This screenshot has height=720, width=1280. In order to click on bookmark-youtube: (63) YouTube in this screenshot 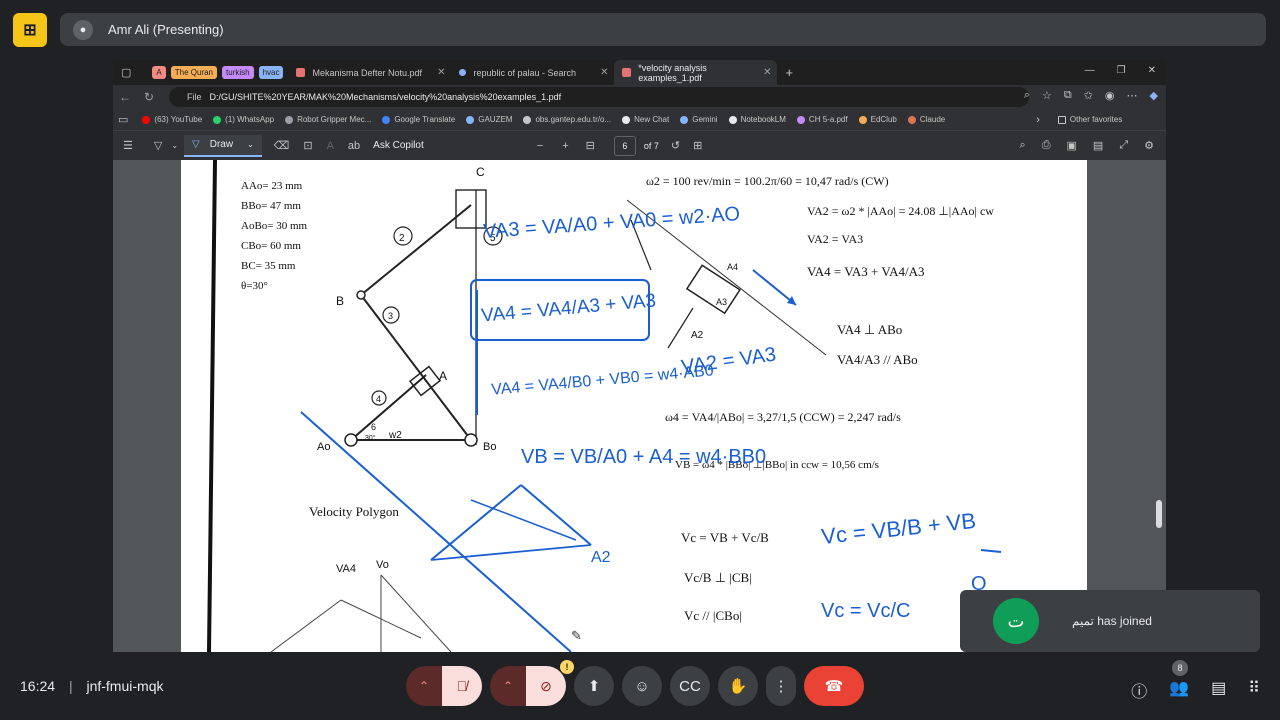, I will do `click(172, 119)`.